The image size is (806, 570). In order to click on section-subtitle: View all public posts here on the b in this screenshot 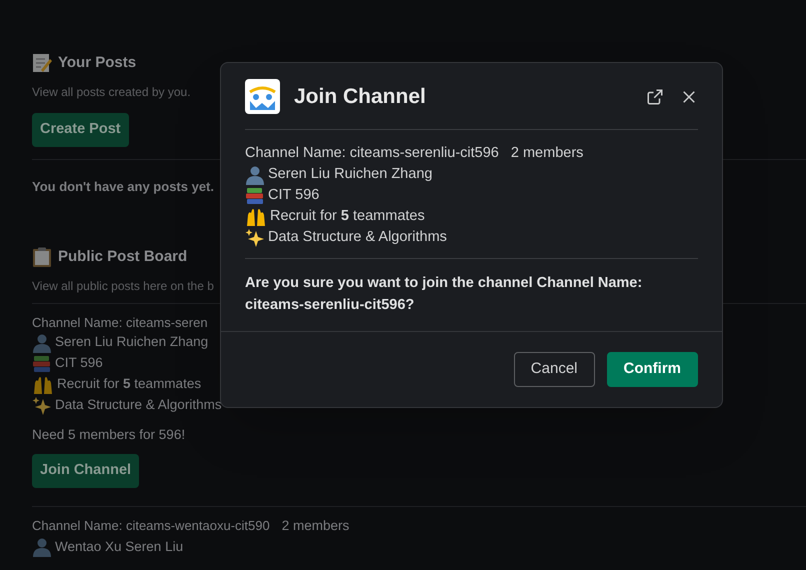, I will do `click(123, 286)`.